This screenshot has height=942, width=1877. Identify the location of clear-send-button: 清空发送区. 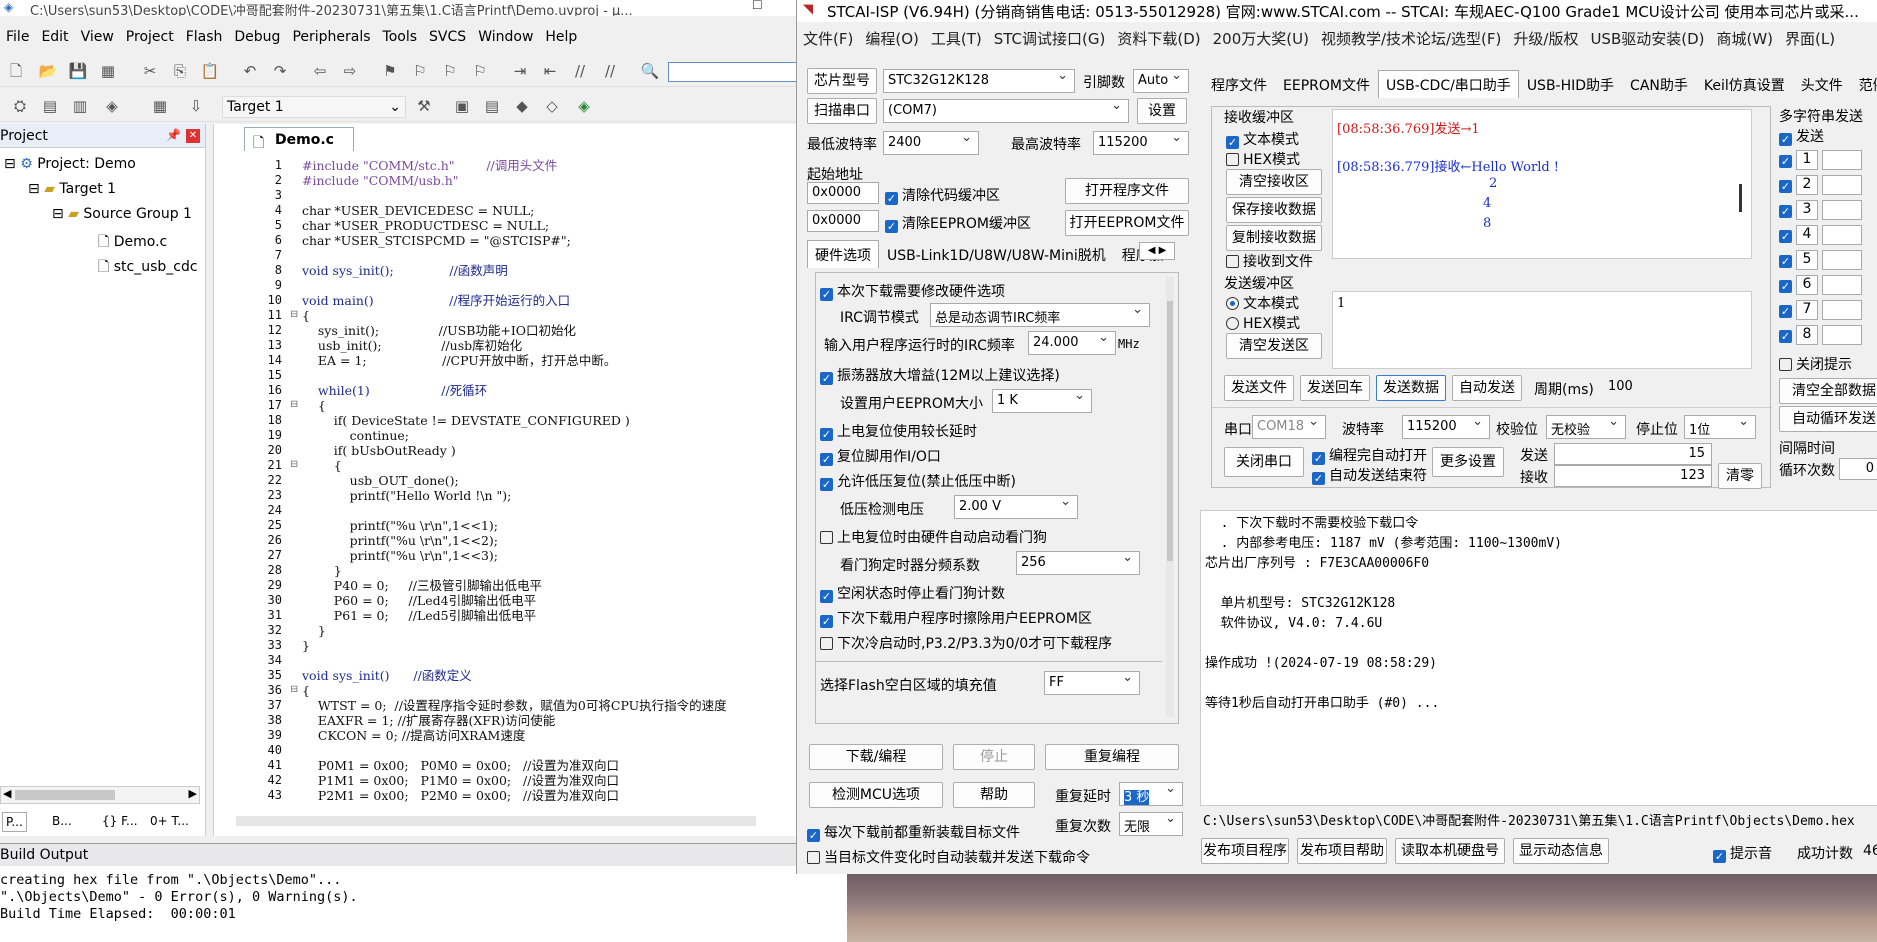
(1274, 346).